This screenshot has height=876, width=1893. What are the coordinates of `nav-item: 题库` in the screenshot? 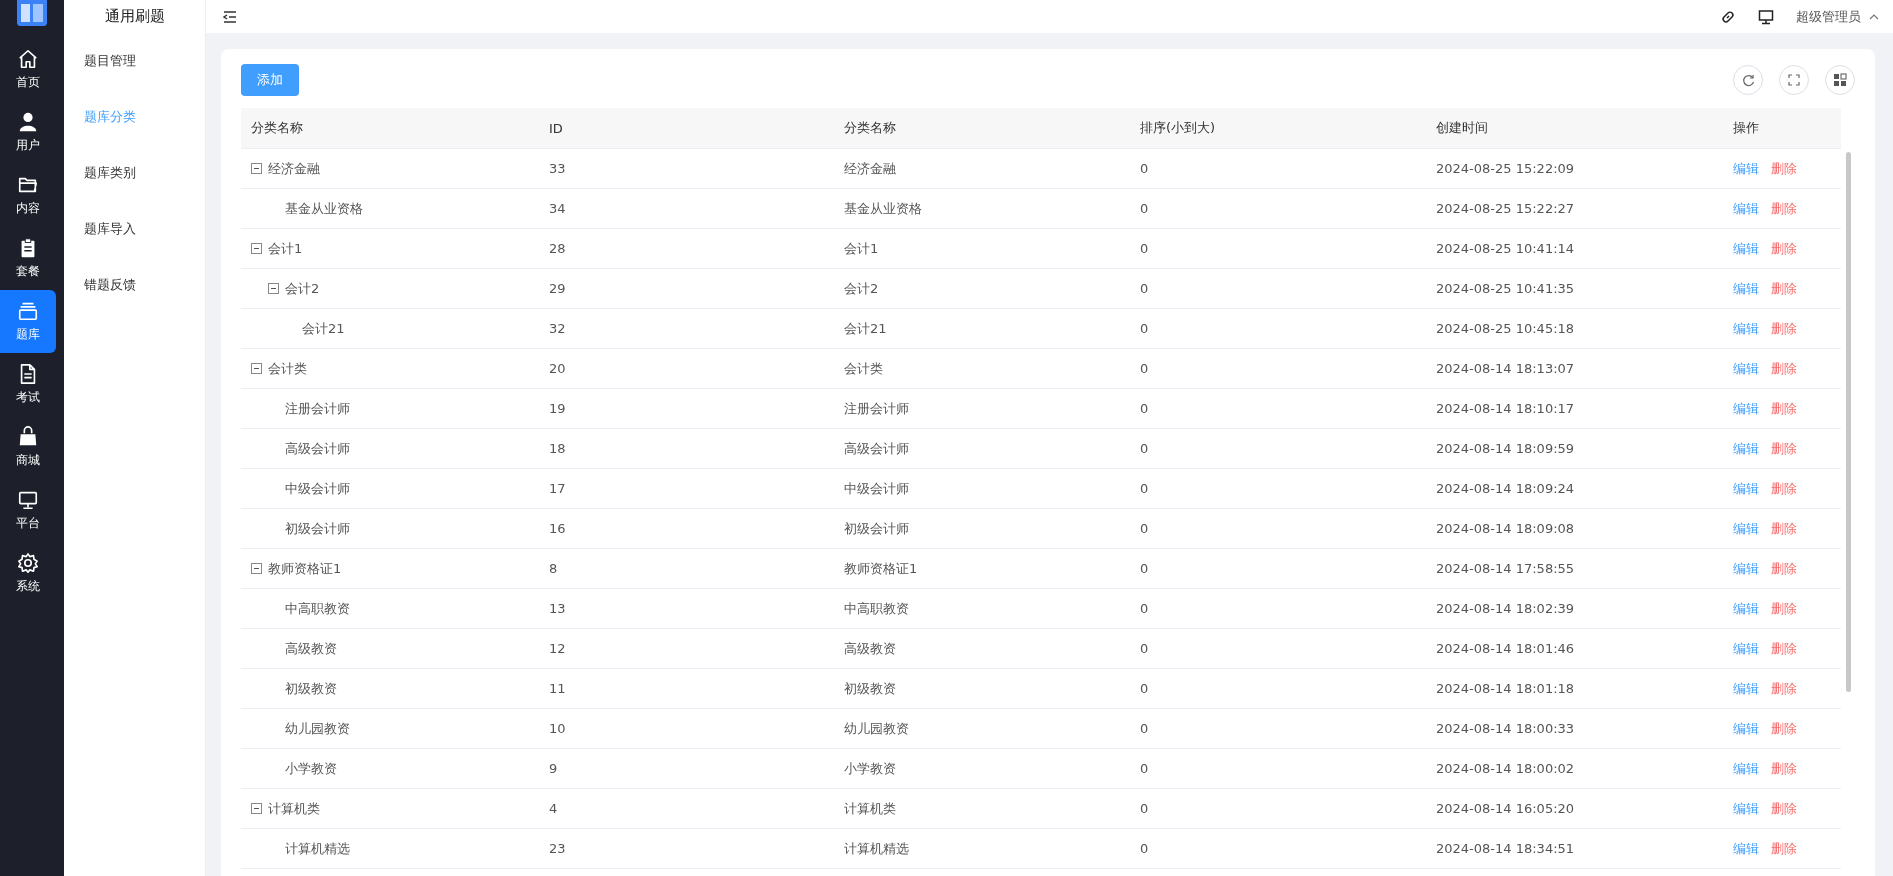 It's located at (28, 321).